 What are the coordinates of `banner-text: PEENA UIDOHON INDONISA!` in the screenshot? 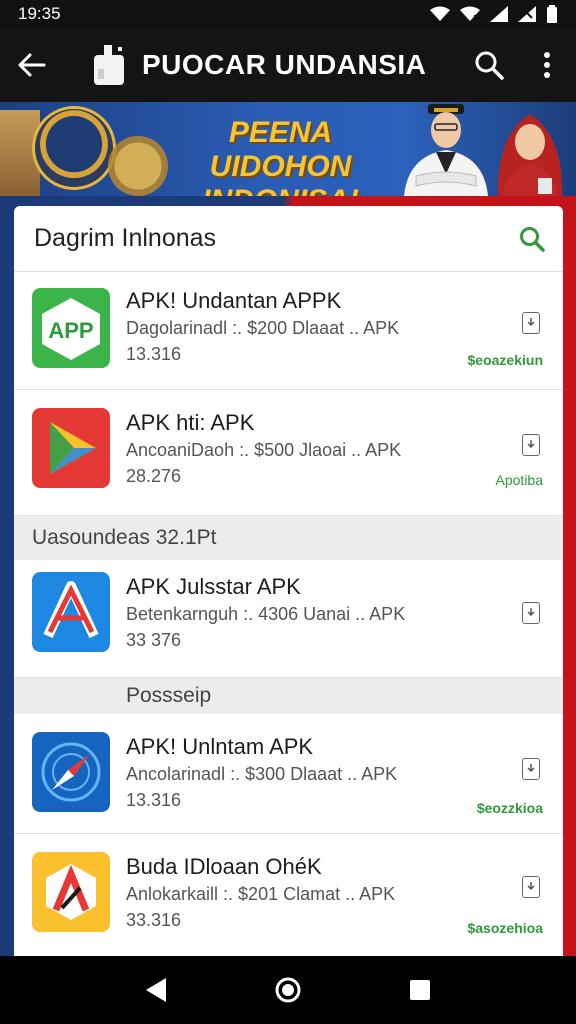 It's located at (280, 156).